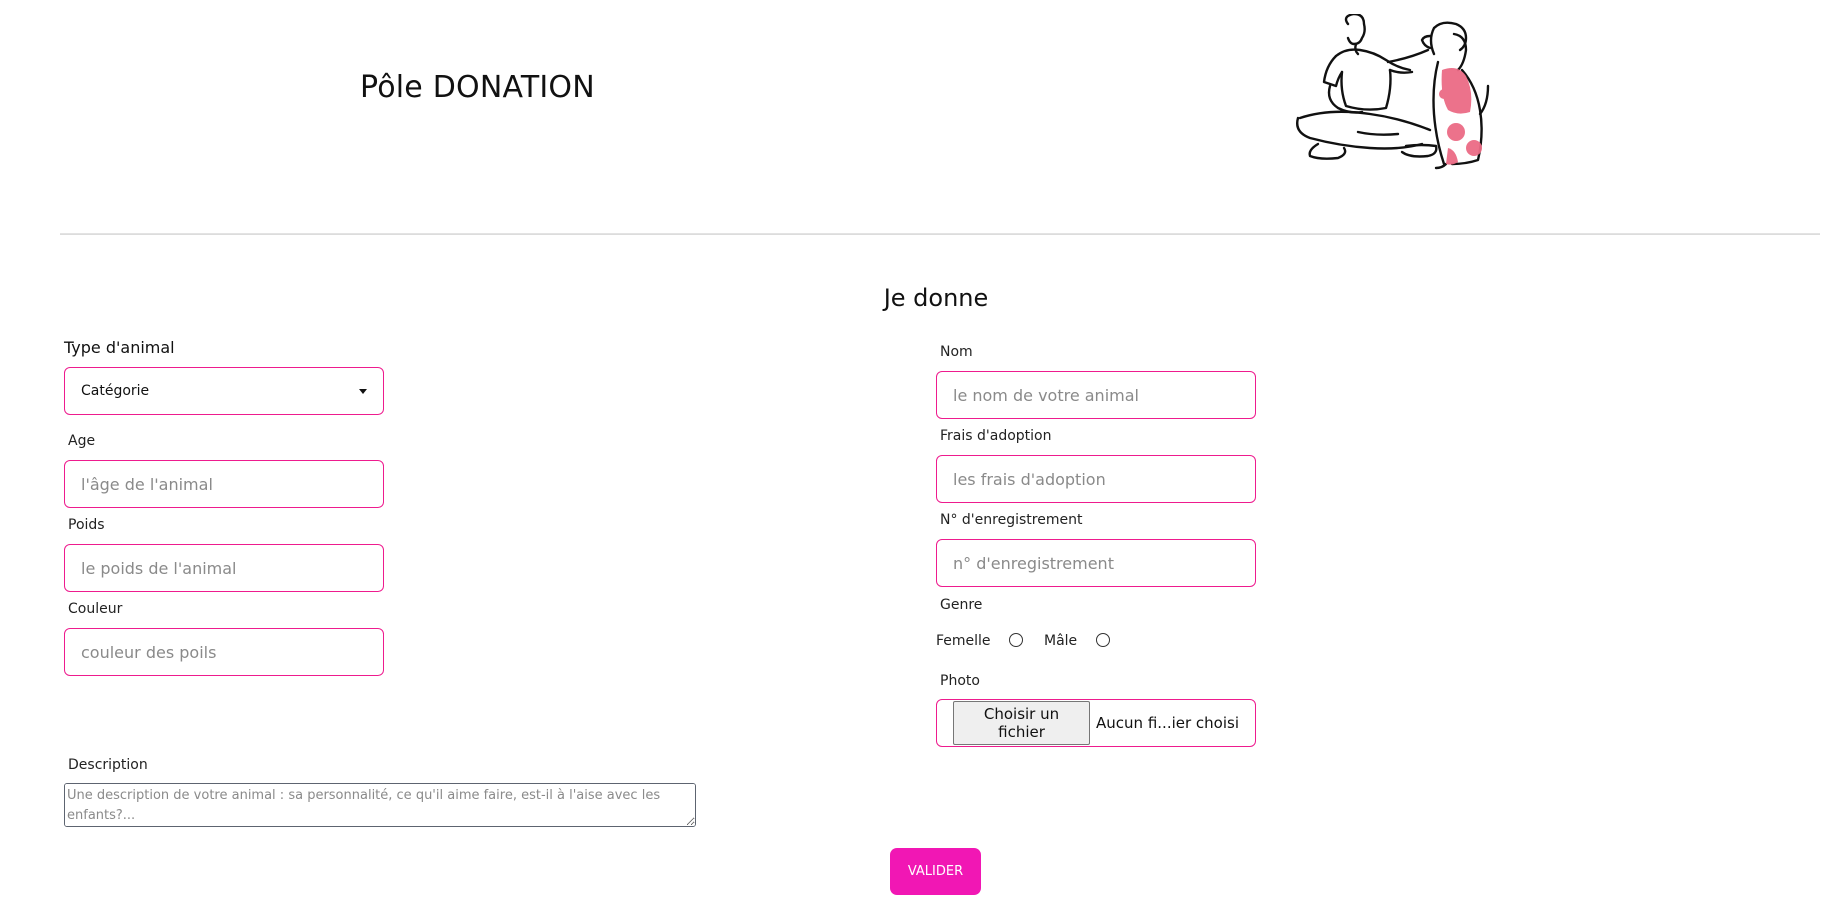 The height and width of the screenshot is (905, 1839). Describe the element at coordinates (1393, 92) in the screenshot. I see `person-and-dog-illustration` at that location.